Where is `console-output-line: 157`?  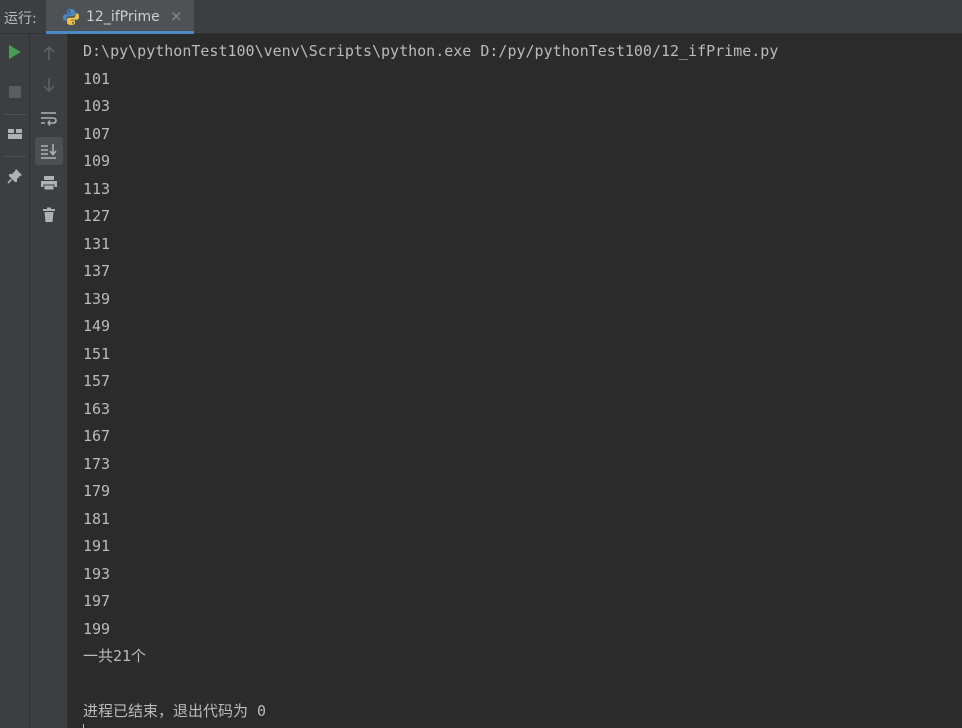 console-output-line: 157 is located at coordinates (97, 381).